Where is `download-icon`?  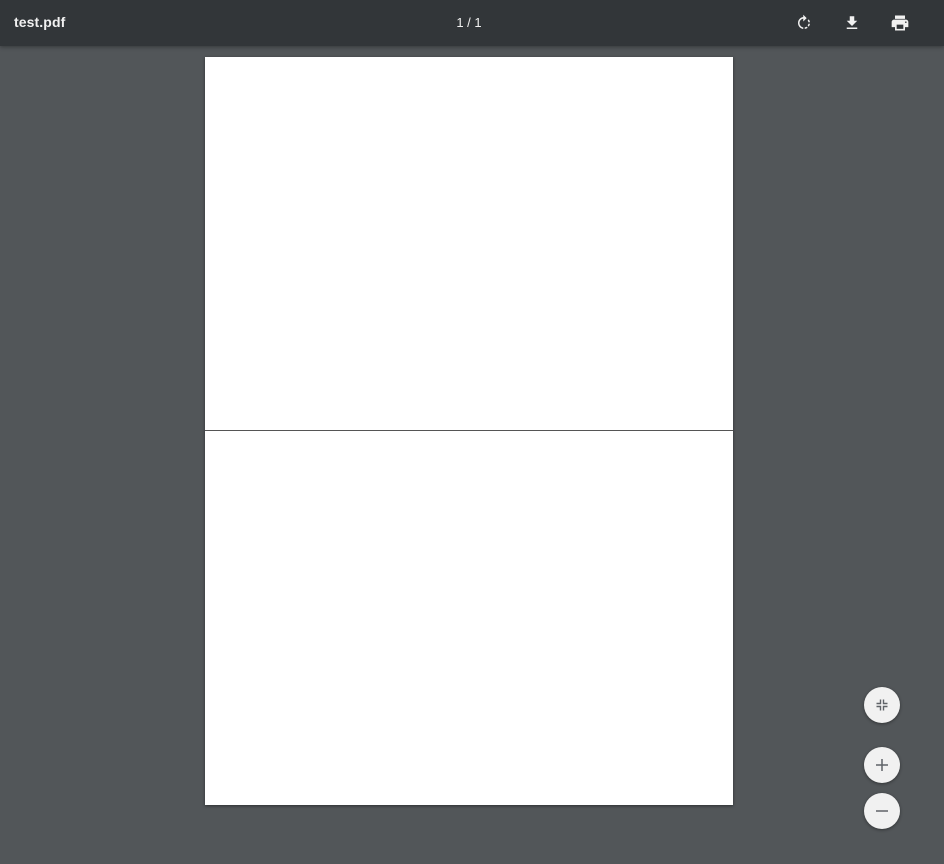
download-icon is located at coordinates (852, 22).